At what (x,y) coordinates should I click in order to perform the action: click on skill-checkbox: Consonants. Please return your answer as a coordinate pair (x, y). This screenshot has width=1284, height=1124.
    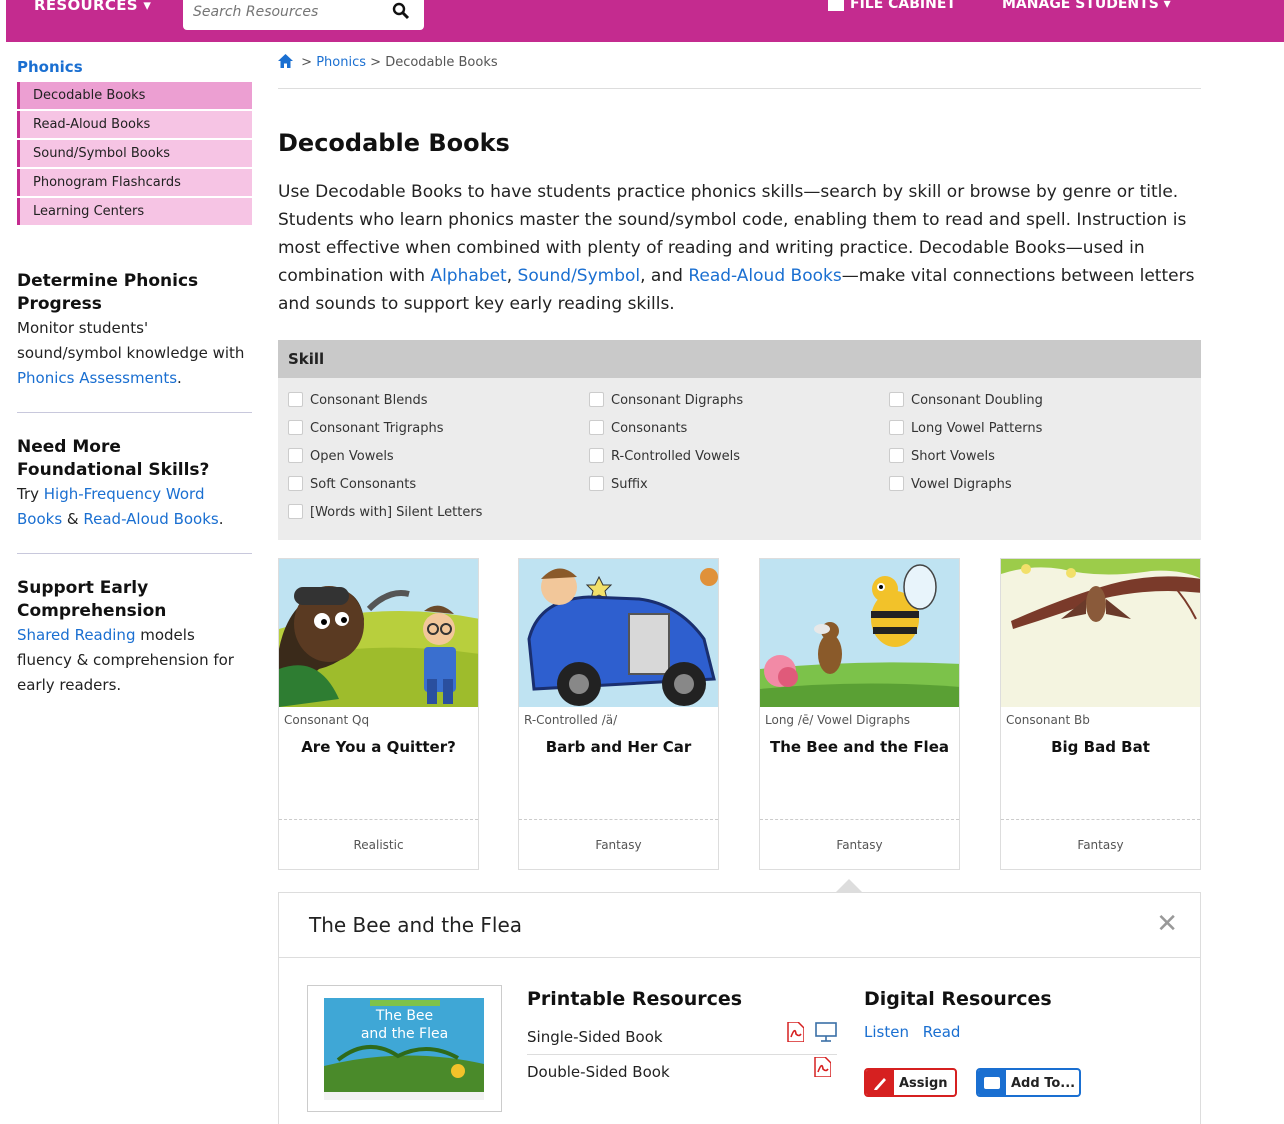
    Looking at the image, I should click on (638, 429).